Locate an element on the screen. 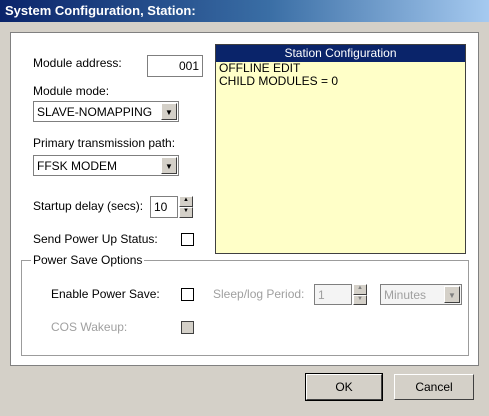 This screenshot has height=416, width=489. startup-delay-label: Startup delay (secs): is located at coordinates (88, 206).